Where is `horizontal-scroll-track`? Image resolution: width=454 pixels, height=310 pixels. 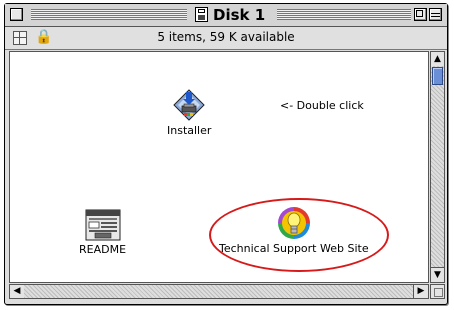 horizontal-scroll-track is located at coordinates (219, 291).